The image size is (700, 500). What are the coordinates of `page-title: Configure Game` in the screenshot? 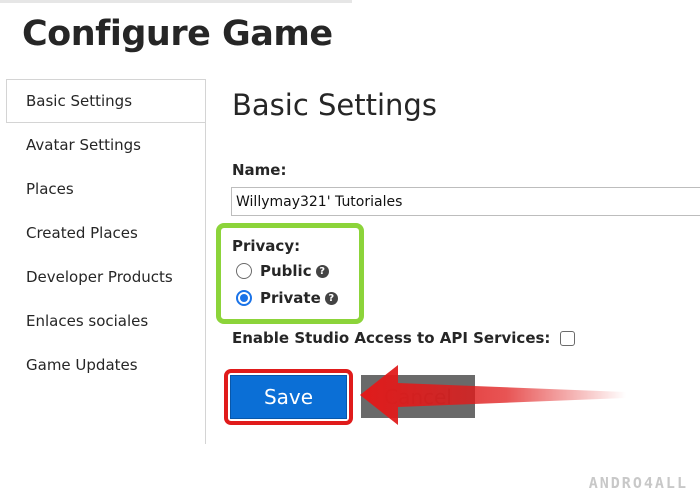 It's located at (177, 34).